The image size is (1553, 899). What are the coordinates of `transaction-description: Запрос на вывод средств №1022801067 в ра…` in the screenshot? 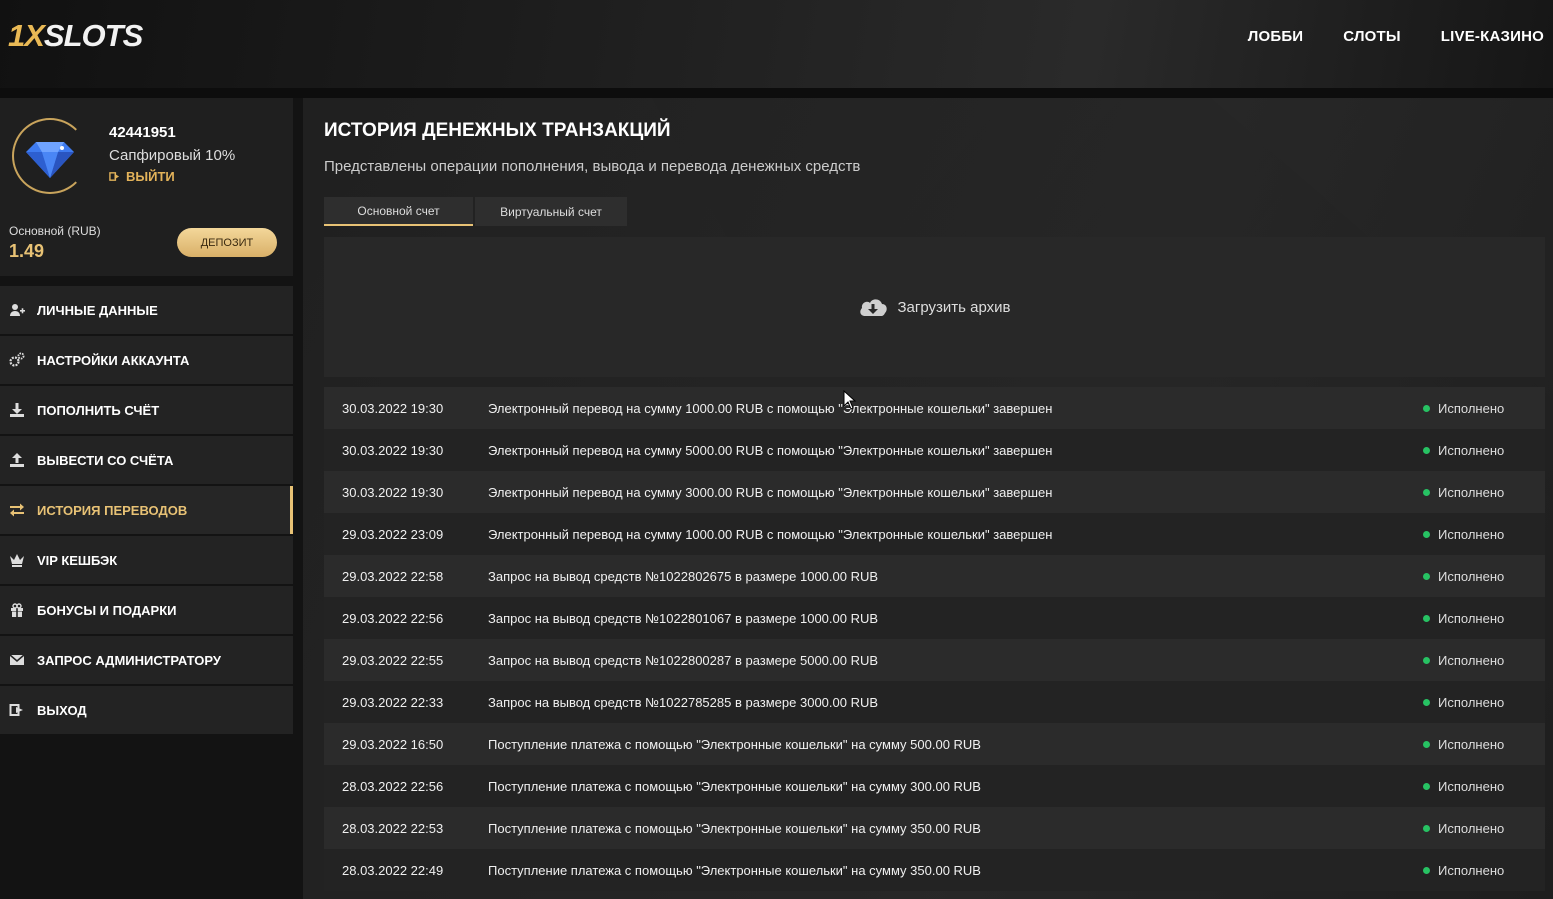 It's located at (683, 618).